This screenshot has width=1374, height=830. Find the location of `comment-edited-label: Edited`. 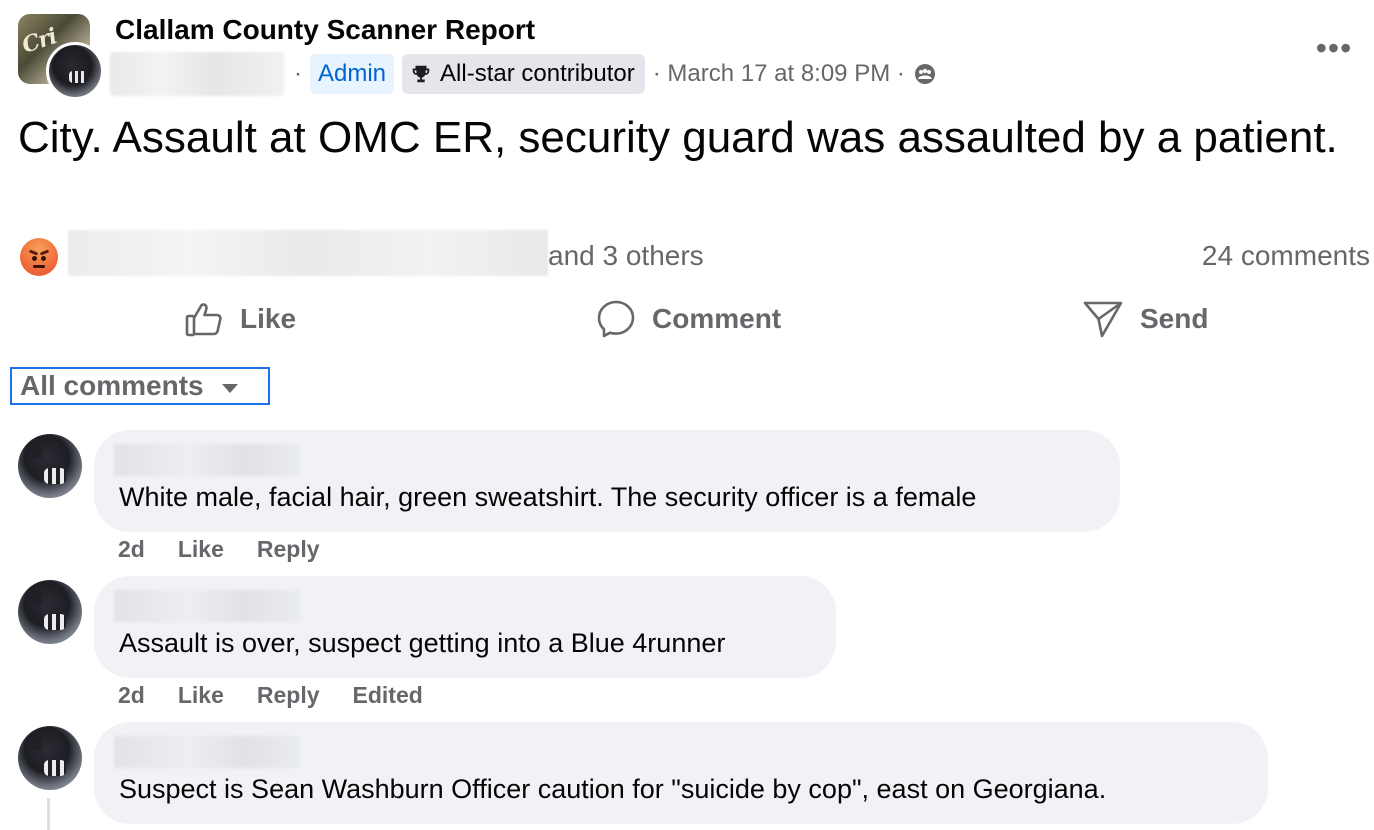

comment-edited-label: Edited is located at coordinates (388, 695).